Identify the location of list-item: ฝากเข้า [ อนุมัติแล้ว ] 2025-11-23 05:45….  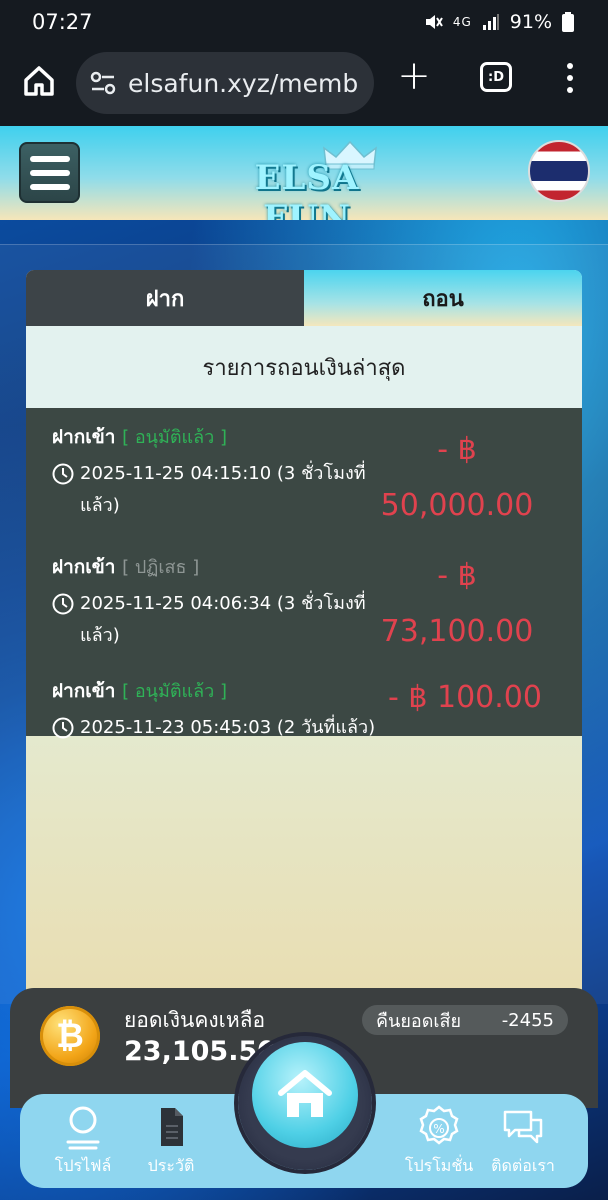
(304, 700).